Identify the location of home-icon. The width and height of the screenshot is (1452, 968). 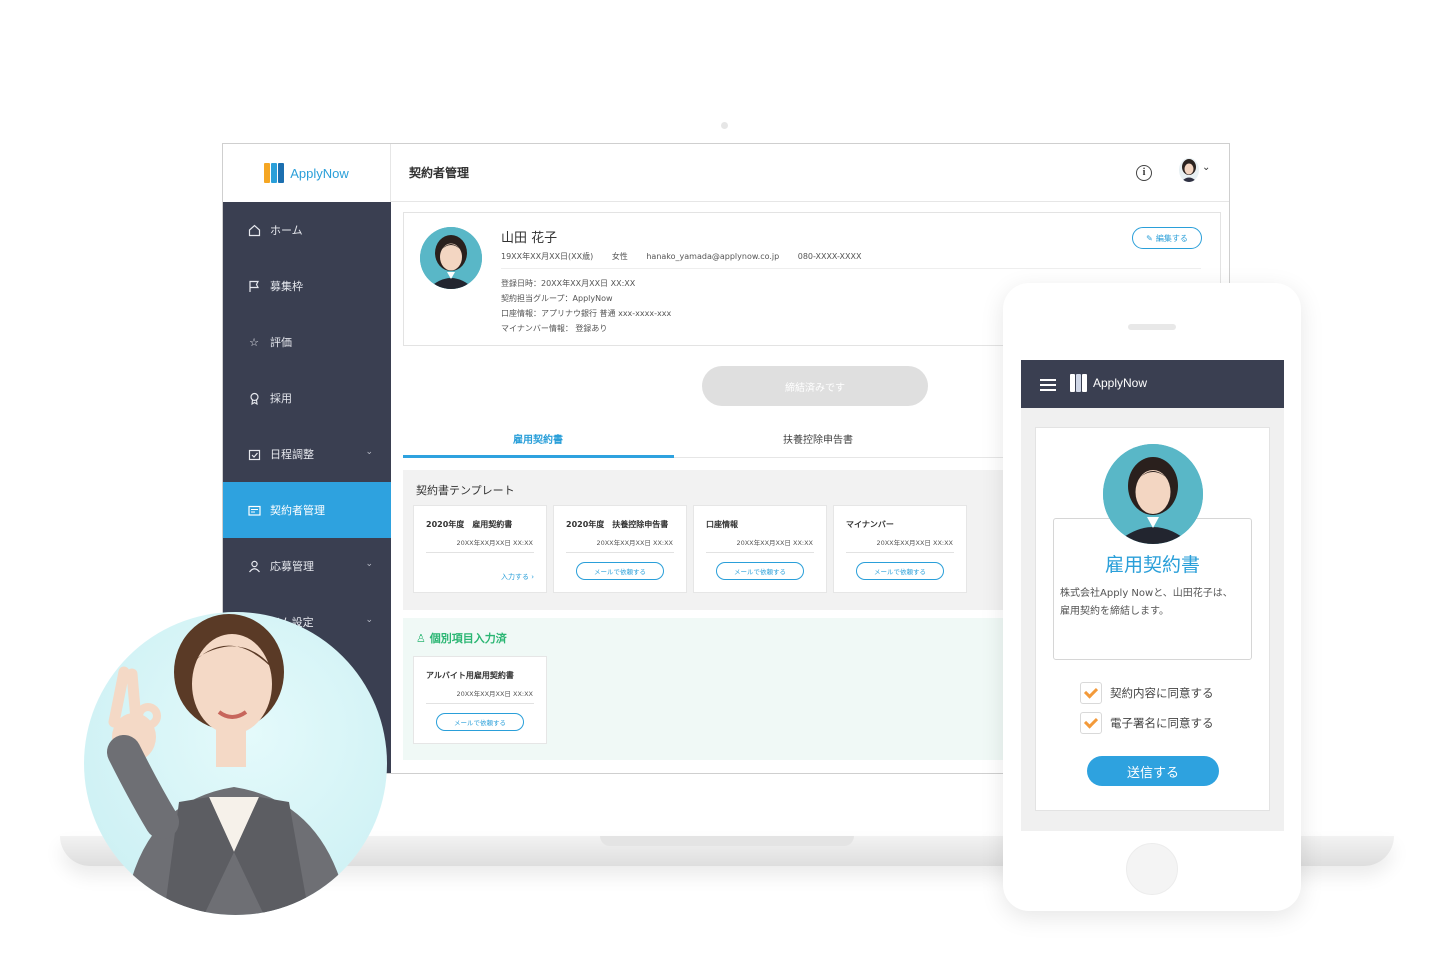
(254, 230).